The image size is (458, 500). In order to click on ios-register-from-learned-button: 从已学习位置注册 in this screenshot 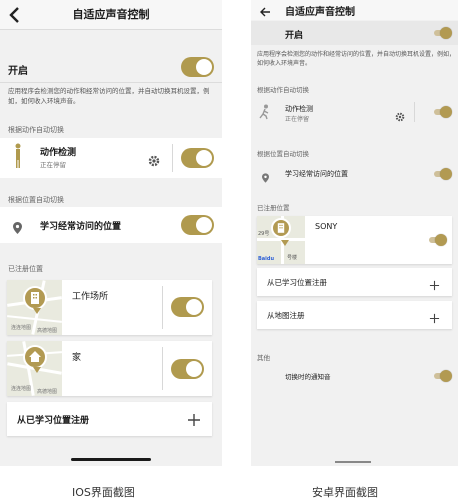, I will do `click(109, 419)`.